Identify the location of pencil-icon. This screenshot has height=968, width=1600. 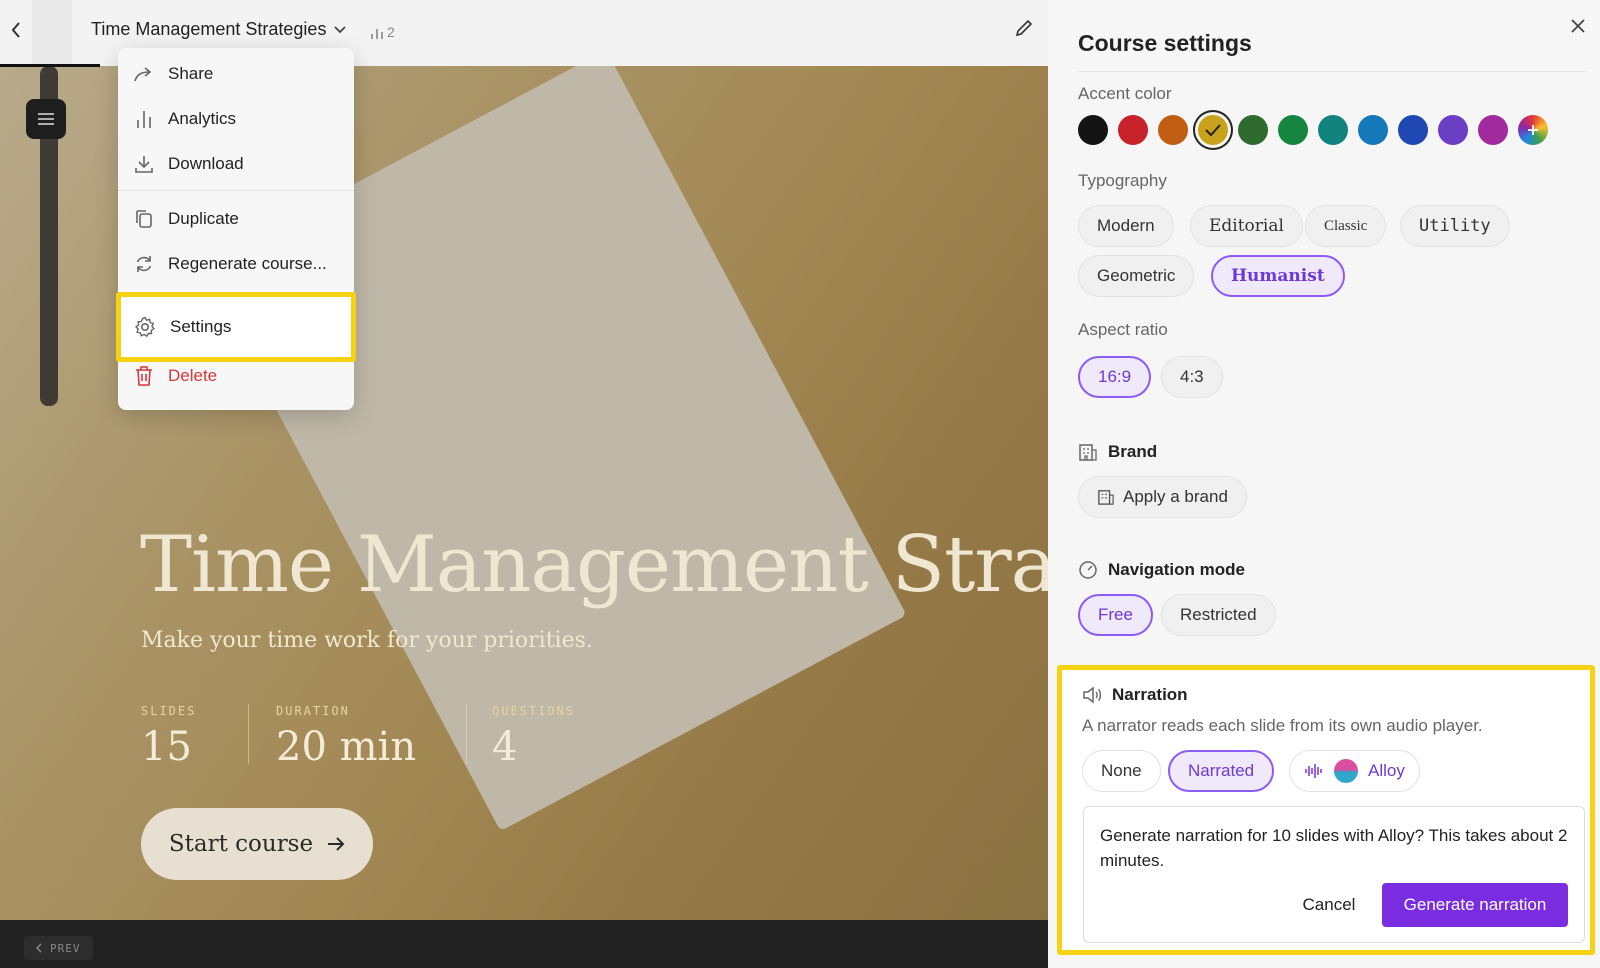
(1024, 30).